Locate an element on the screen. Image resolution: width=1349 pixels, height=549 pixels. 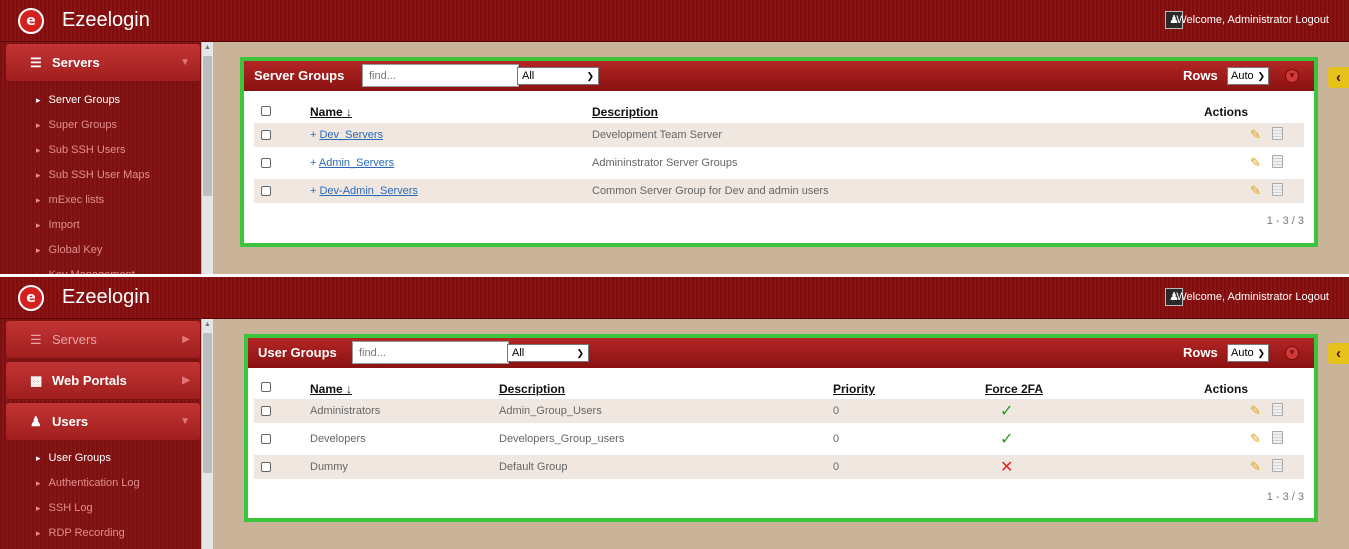
sidebar-subitem-rdp-recording: RDP Recording is located at coordinates (80, 533).